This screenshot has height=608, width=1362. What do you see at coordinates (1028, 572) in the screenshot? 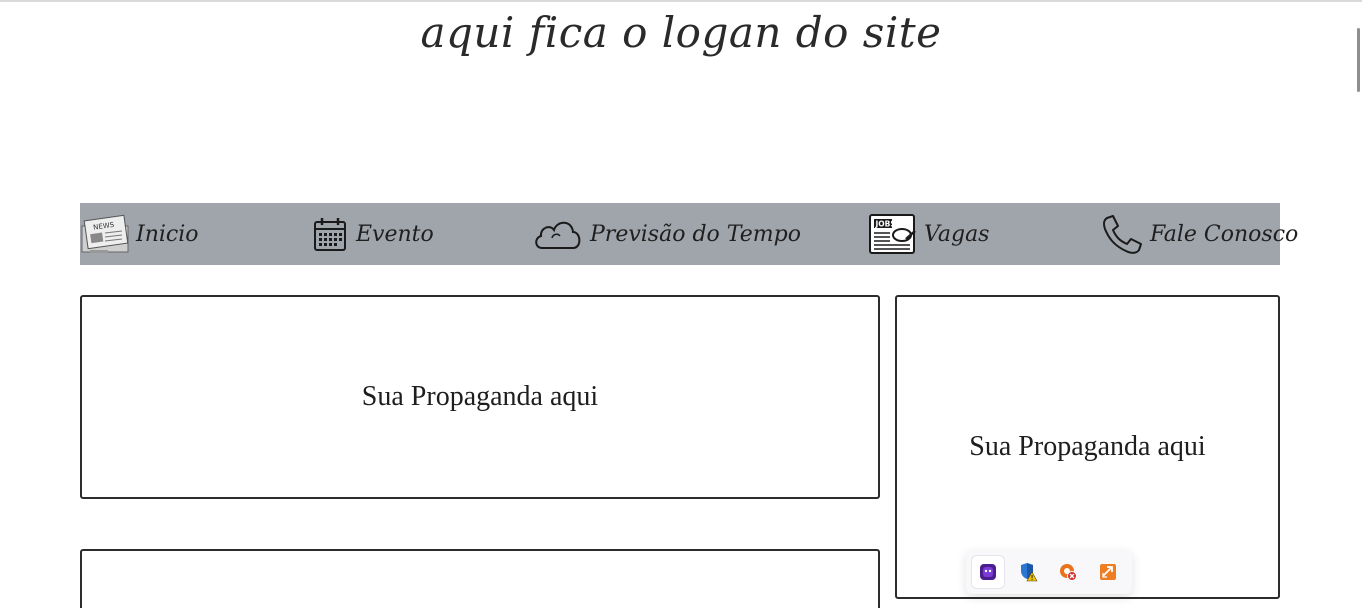
I see `shield-warning-icon` at bounding box center [1028, 572].